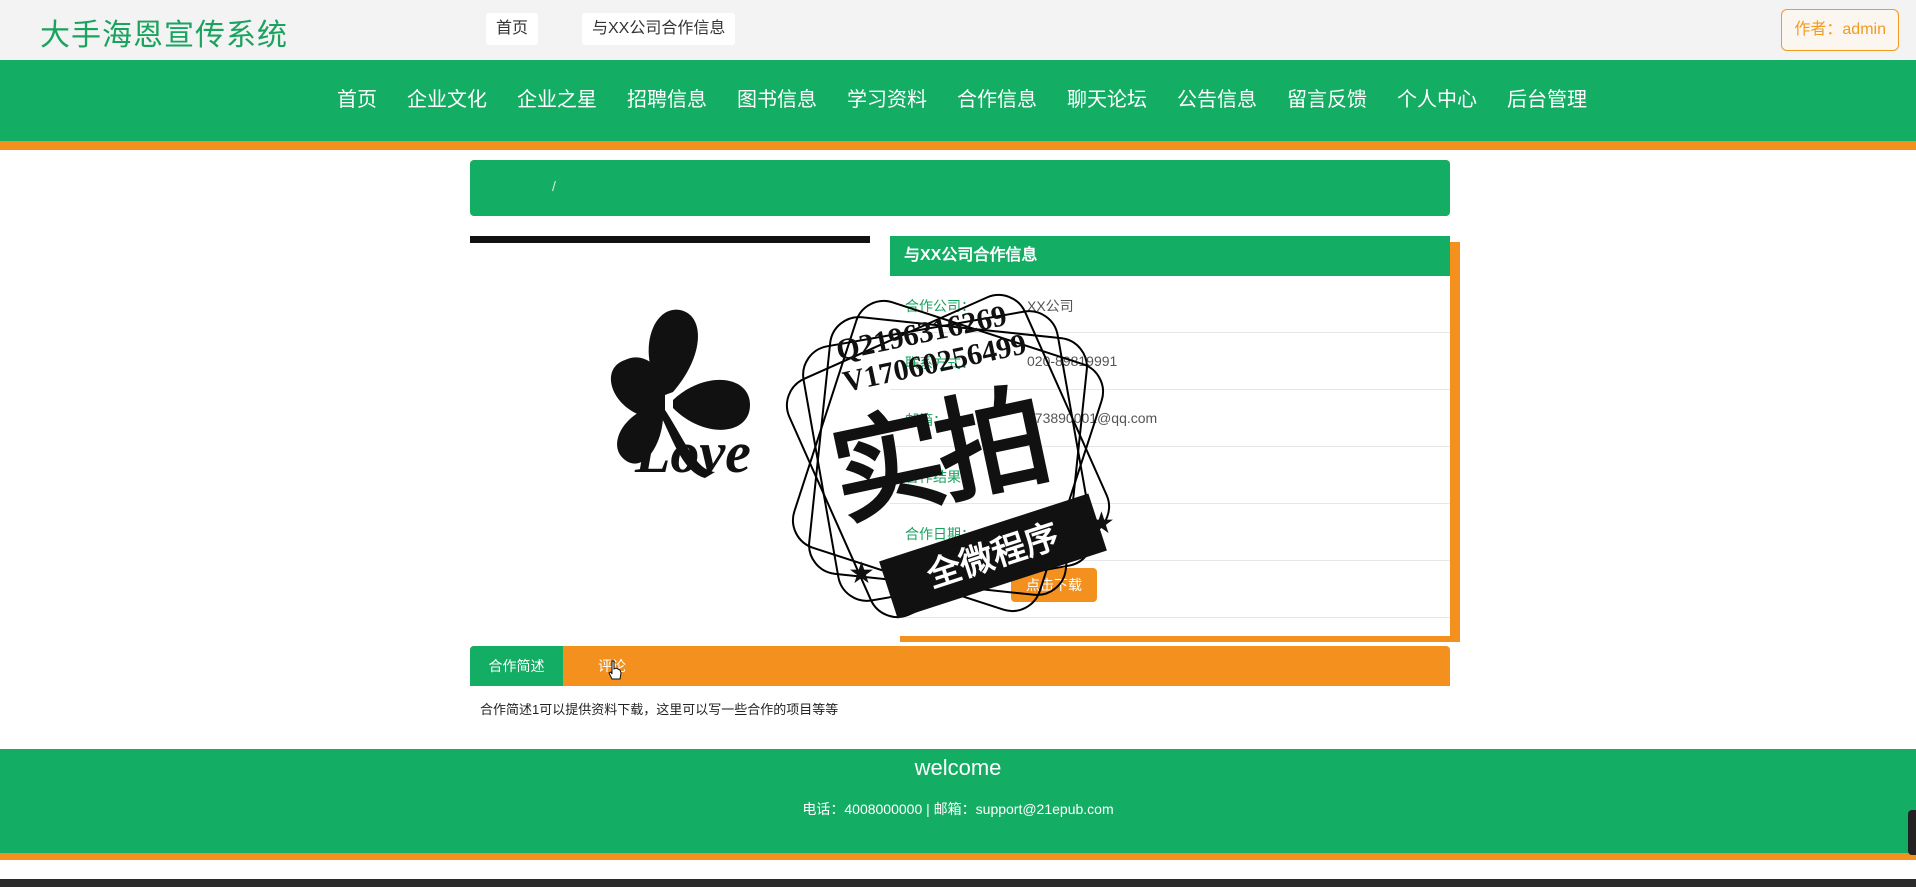  What do you see at coordinates (659, 29) in the screenshot?
I see `breadcrumb-current: 与XX公司合作信息` at bounding box center [659, 29].